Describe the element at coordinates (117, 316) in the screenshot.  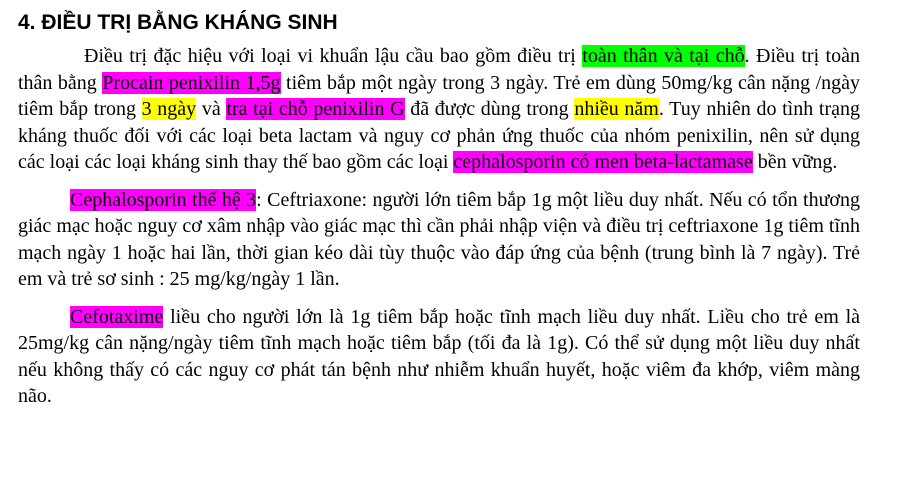
I see `highlight-magenta: Cefotaxime` at that location.